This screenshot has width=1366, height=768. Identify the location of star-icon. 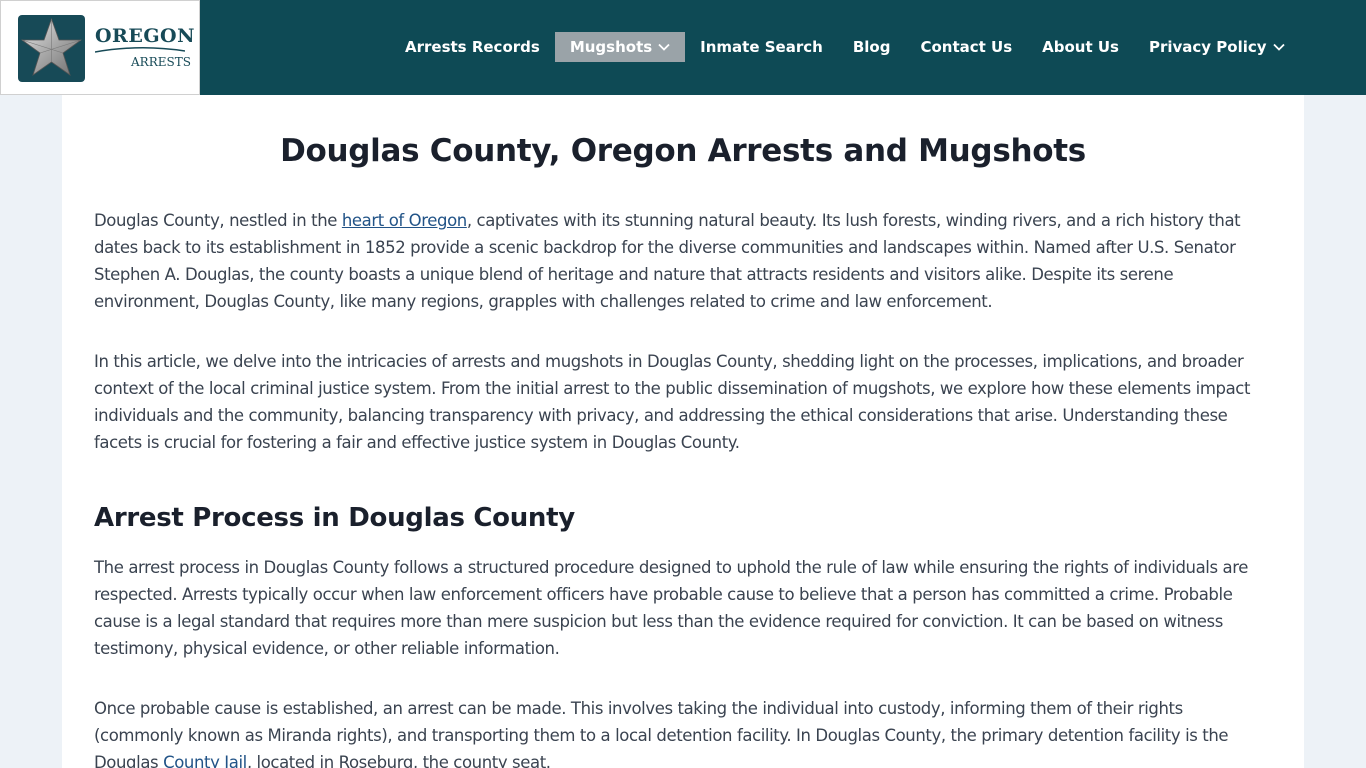
(51, 47).